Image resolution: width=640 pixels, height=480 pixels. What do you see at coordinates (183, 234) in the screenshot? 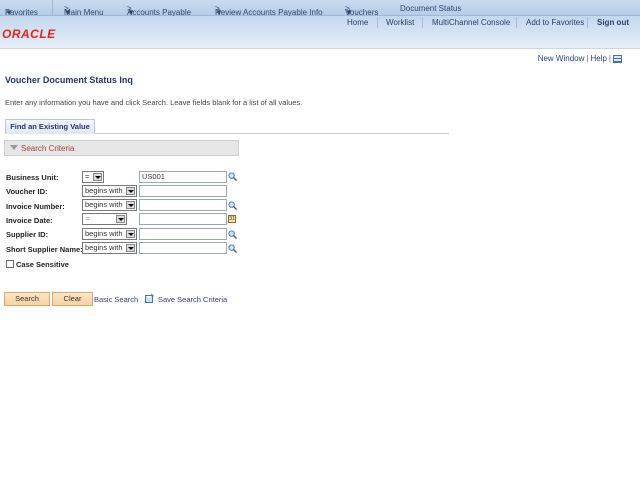
I see `supplier-id-input` at bounding box center [183, 234].